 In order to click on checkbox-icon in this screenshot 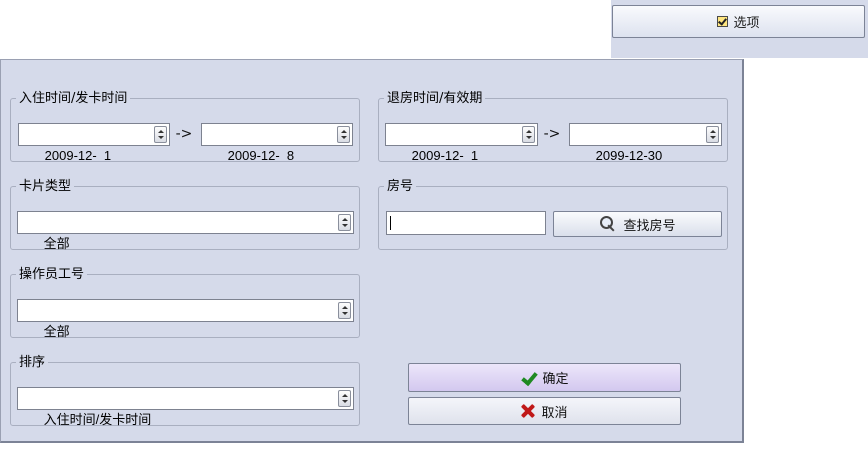, I will do `click(723, 21)`.